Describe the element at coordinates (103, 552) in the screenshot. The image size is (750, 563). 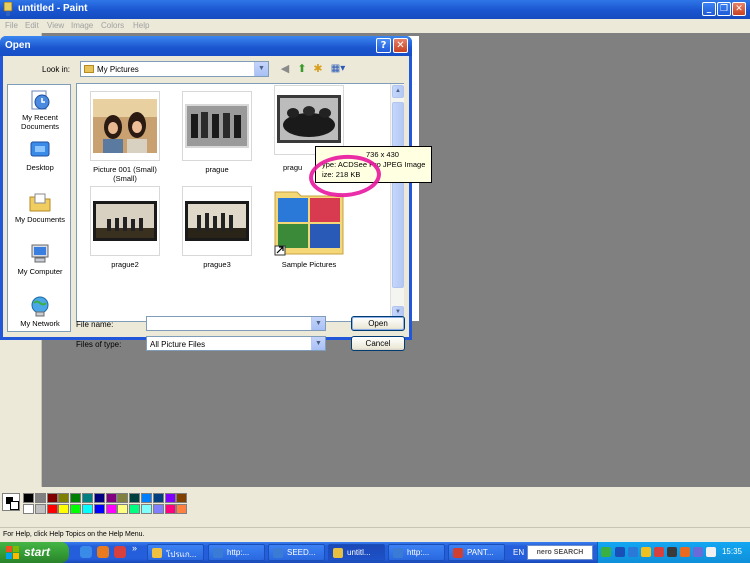
I see `firefox-icon` at that location.